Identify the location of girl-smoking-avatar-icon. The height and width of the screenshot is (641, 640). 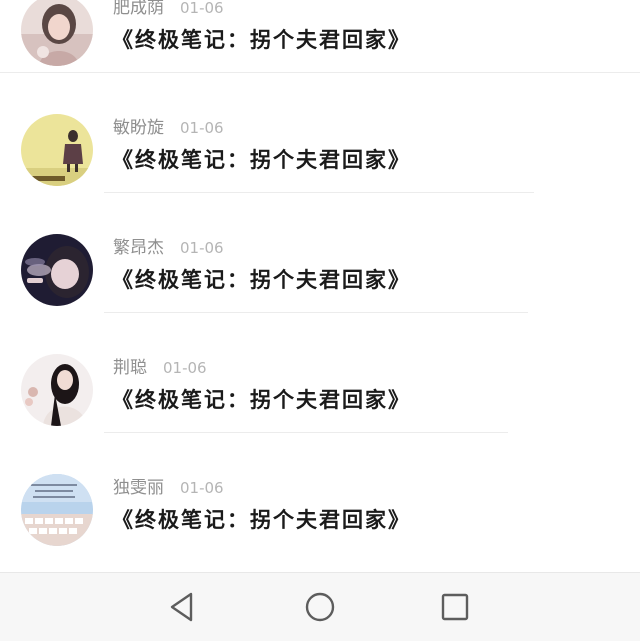
(57, 270).